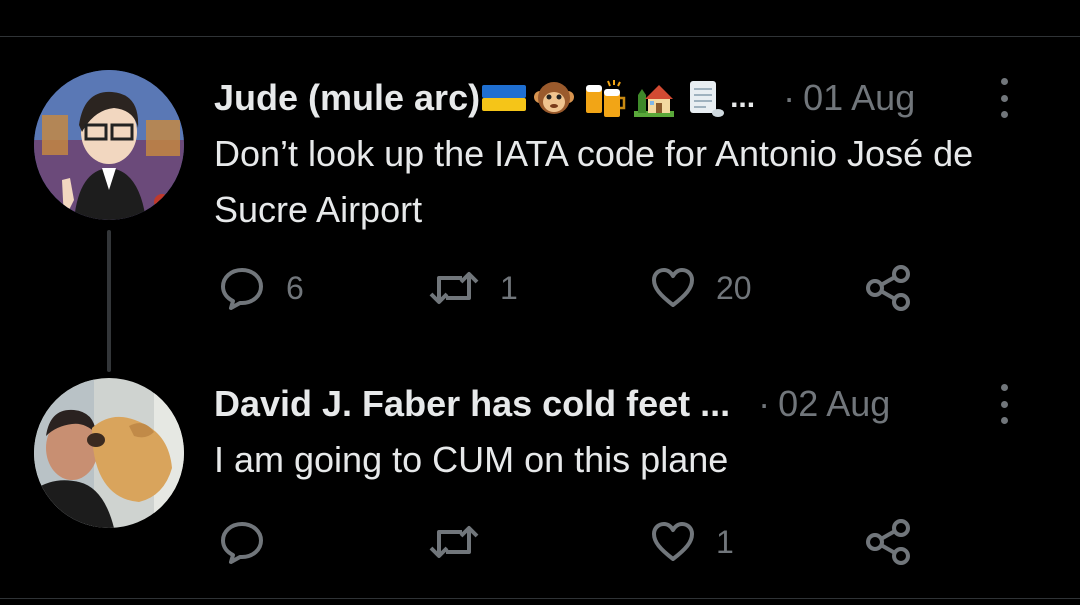 The image size is (1080, 605). Describe the element at coordinates (540, 598) in the screenshot. I see `bottom-divider` at that location.